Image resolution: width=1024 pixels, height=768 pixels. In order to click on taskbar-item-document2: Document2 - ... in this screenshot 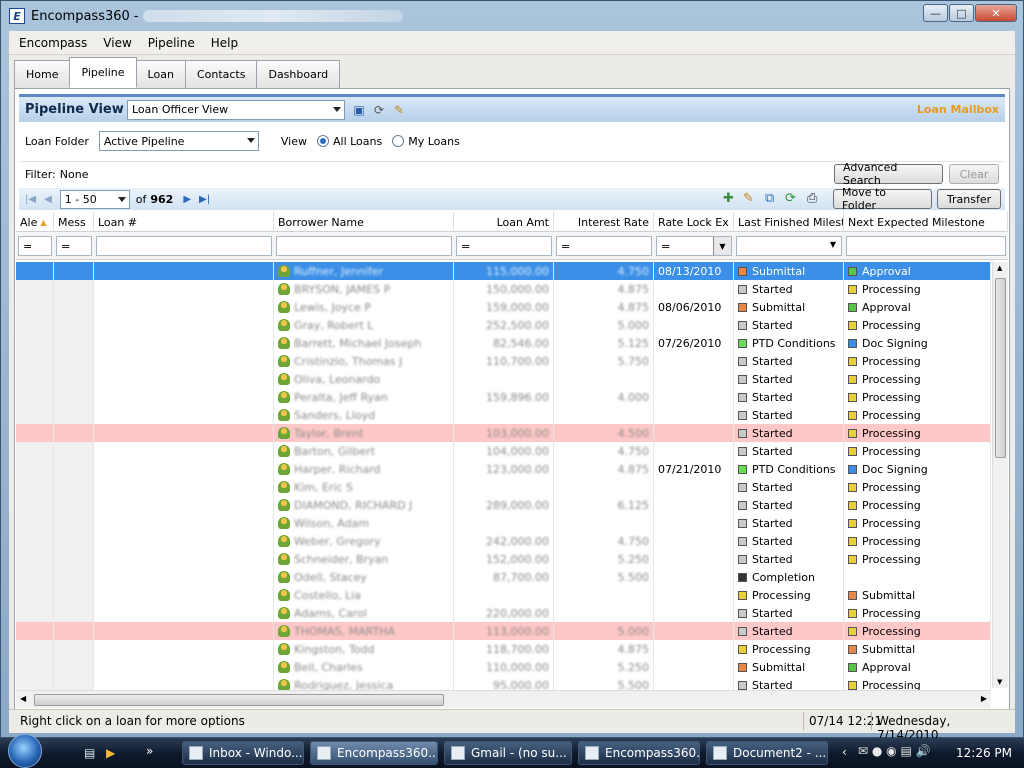, I will do `click(767, 753)`.